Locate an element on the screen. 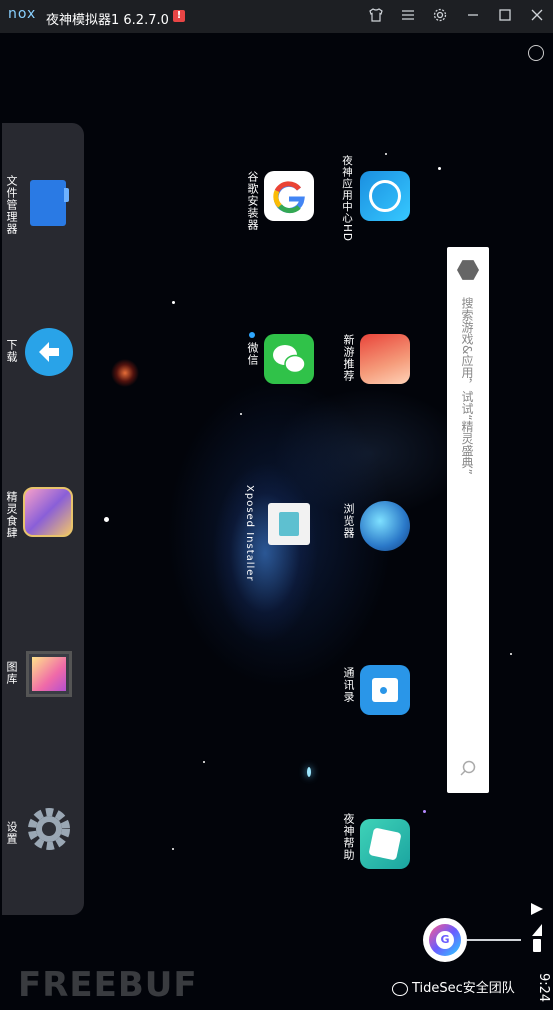 The width and height of the screenshot is (553, 1010). app-wechat: 微信 is located at coordinates (285, 378).